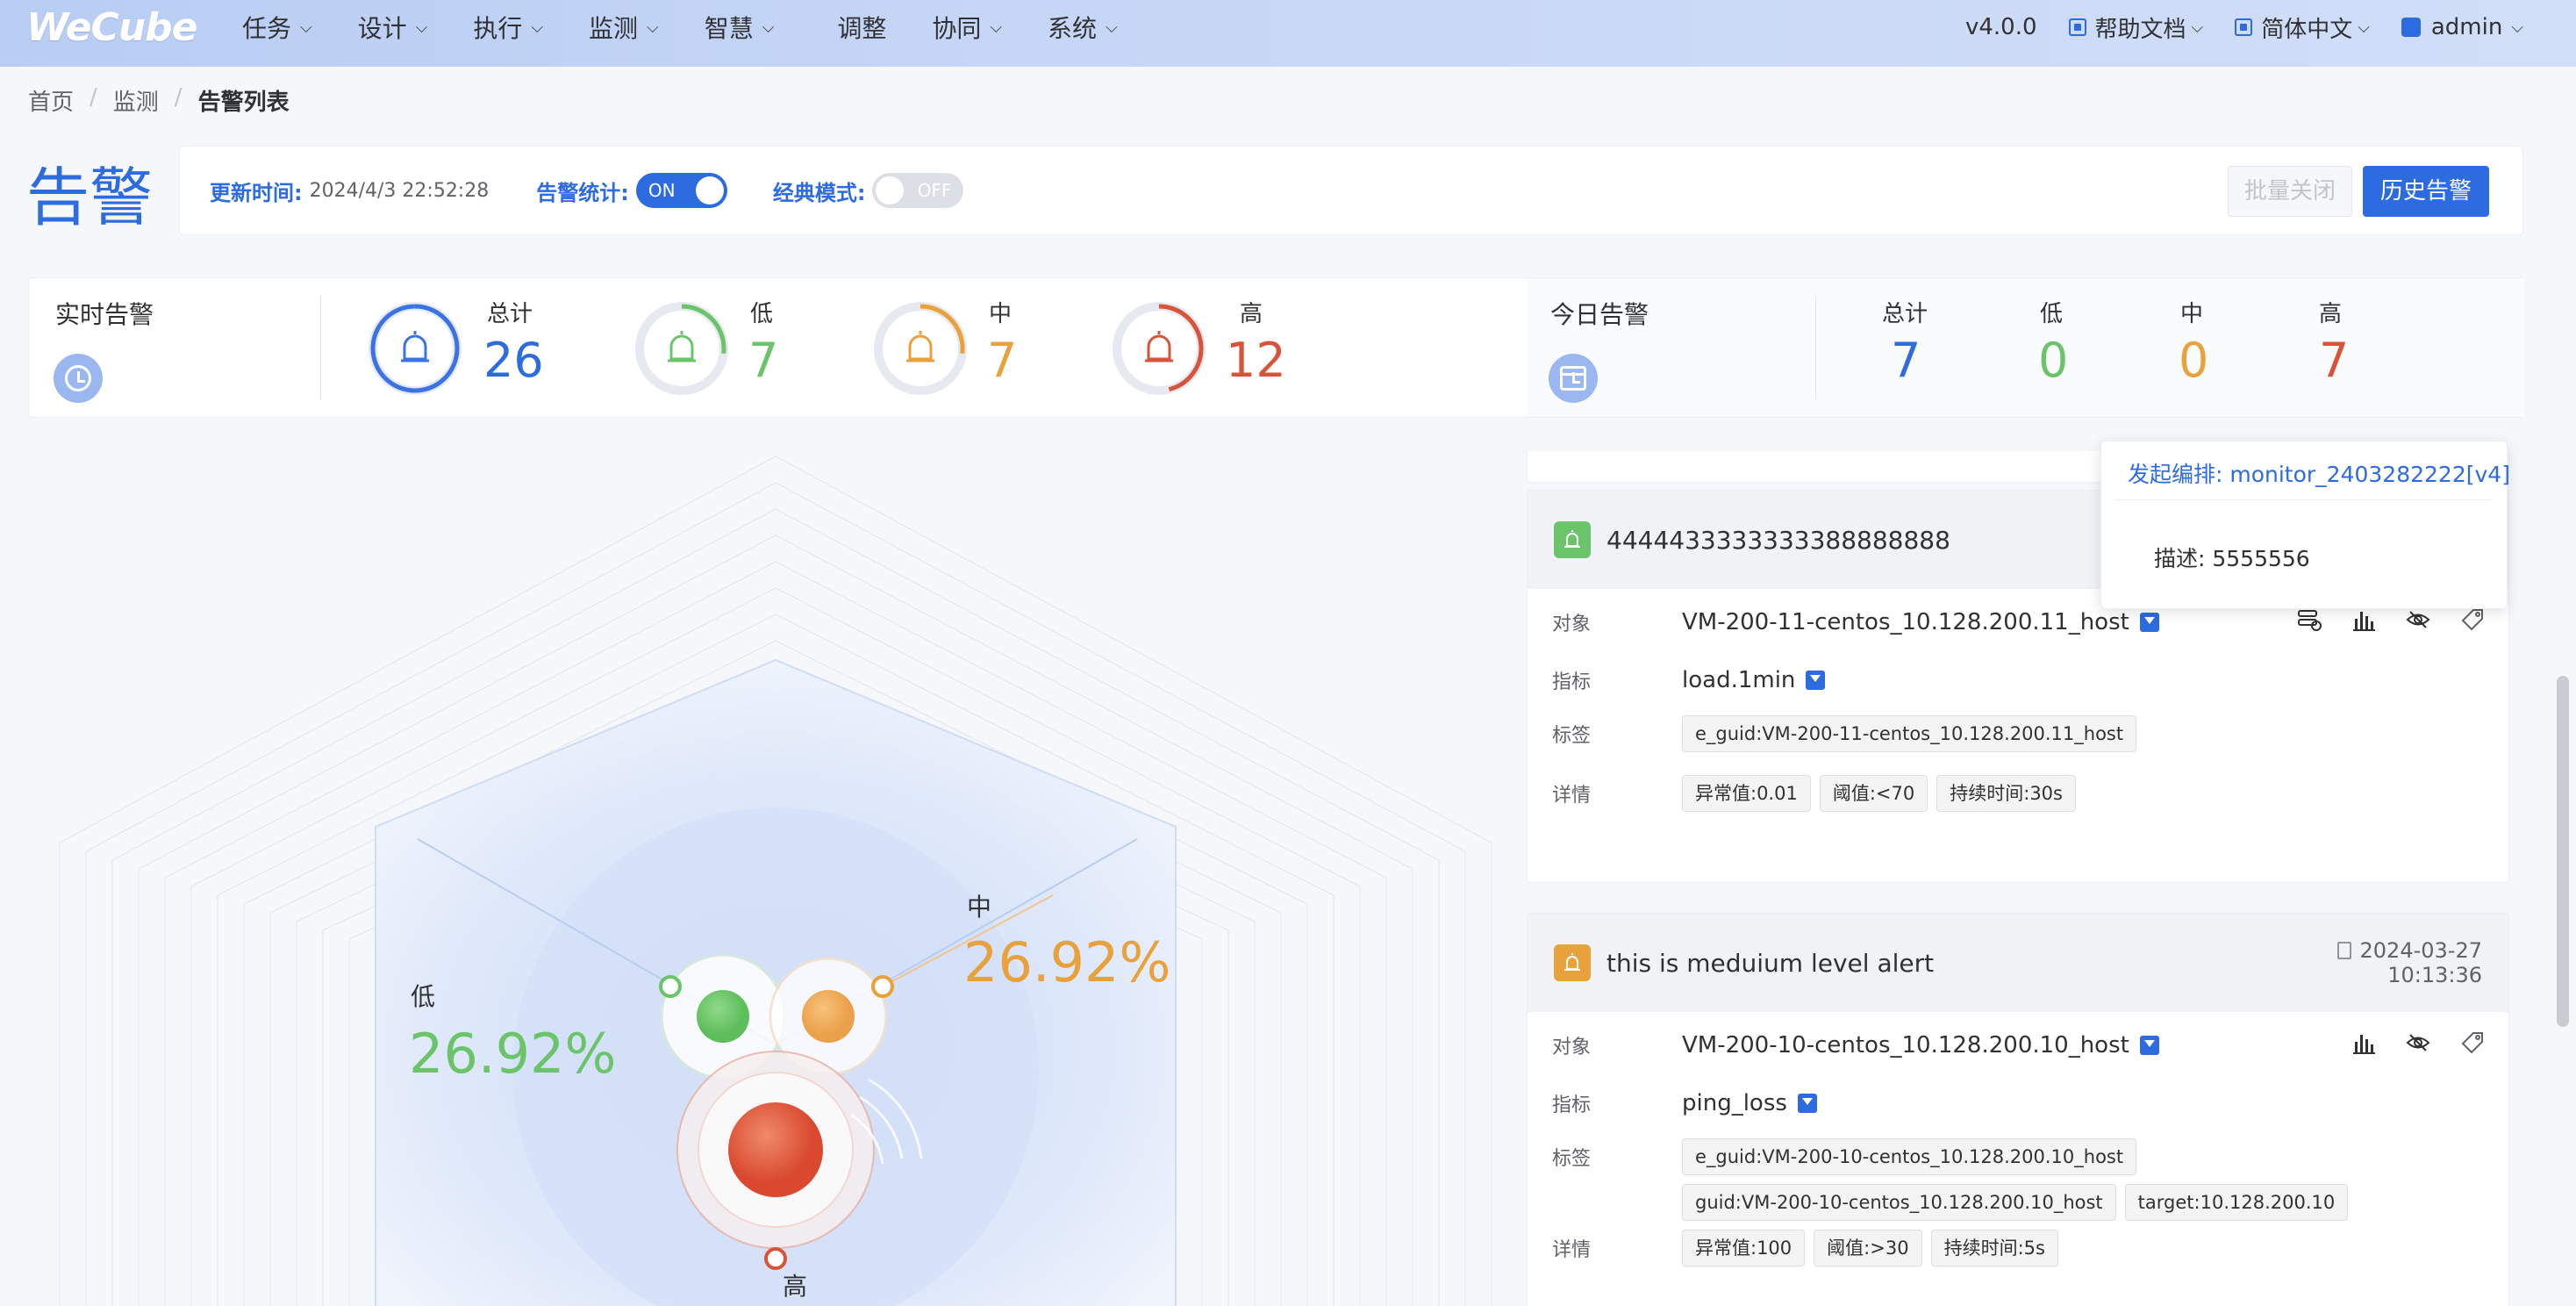 The width and height of the screenshot is (2576, 1306). I want to click on tag-chip: guid:VM-200-10-centos_10.128.200.10_host, so click(1899, 1202).